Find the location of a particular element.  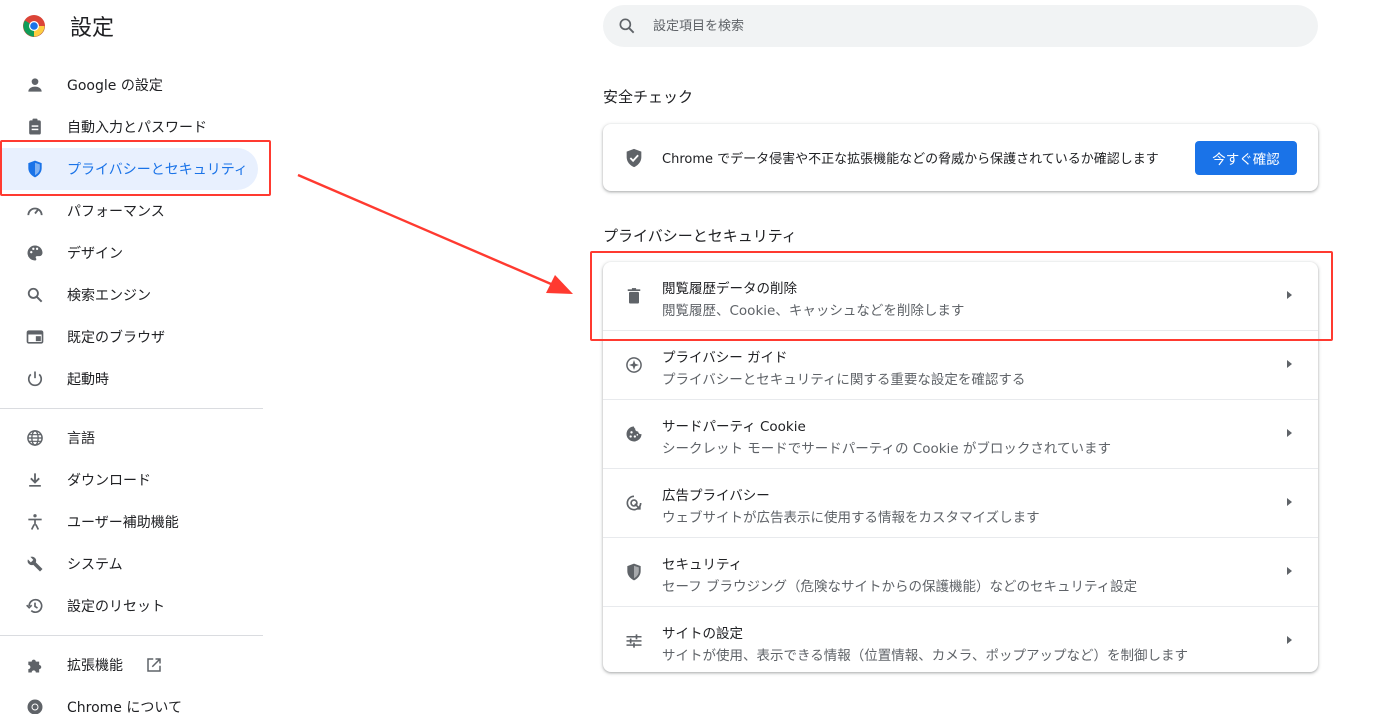

chrome-logo-icon is located at coordinates (34, 26).